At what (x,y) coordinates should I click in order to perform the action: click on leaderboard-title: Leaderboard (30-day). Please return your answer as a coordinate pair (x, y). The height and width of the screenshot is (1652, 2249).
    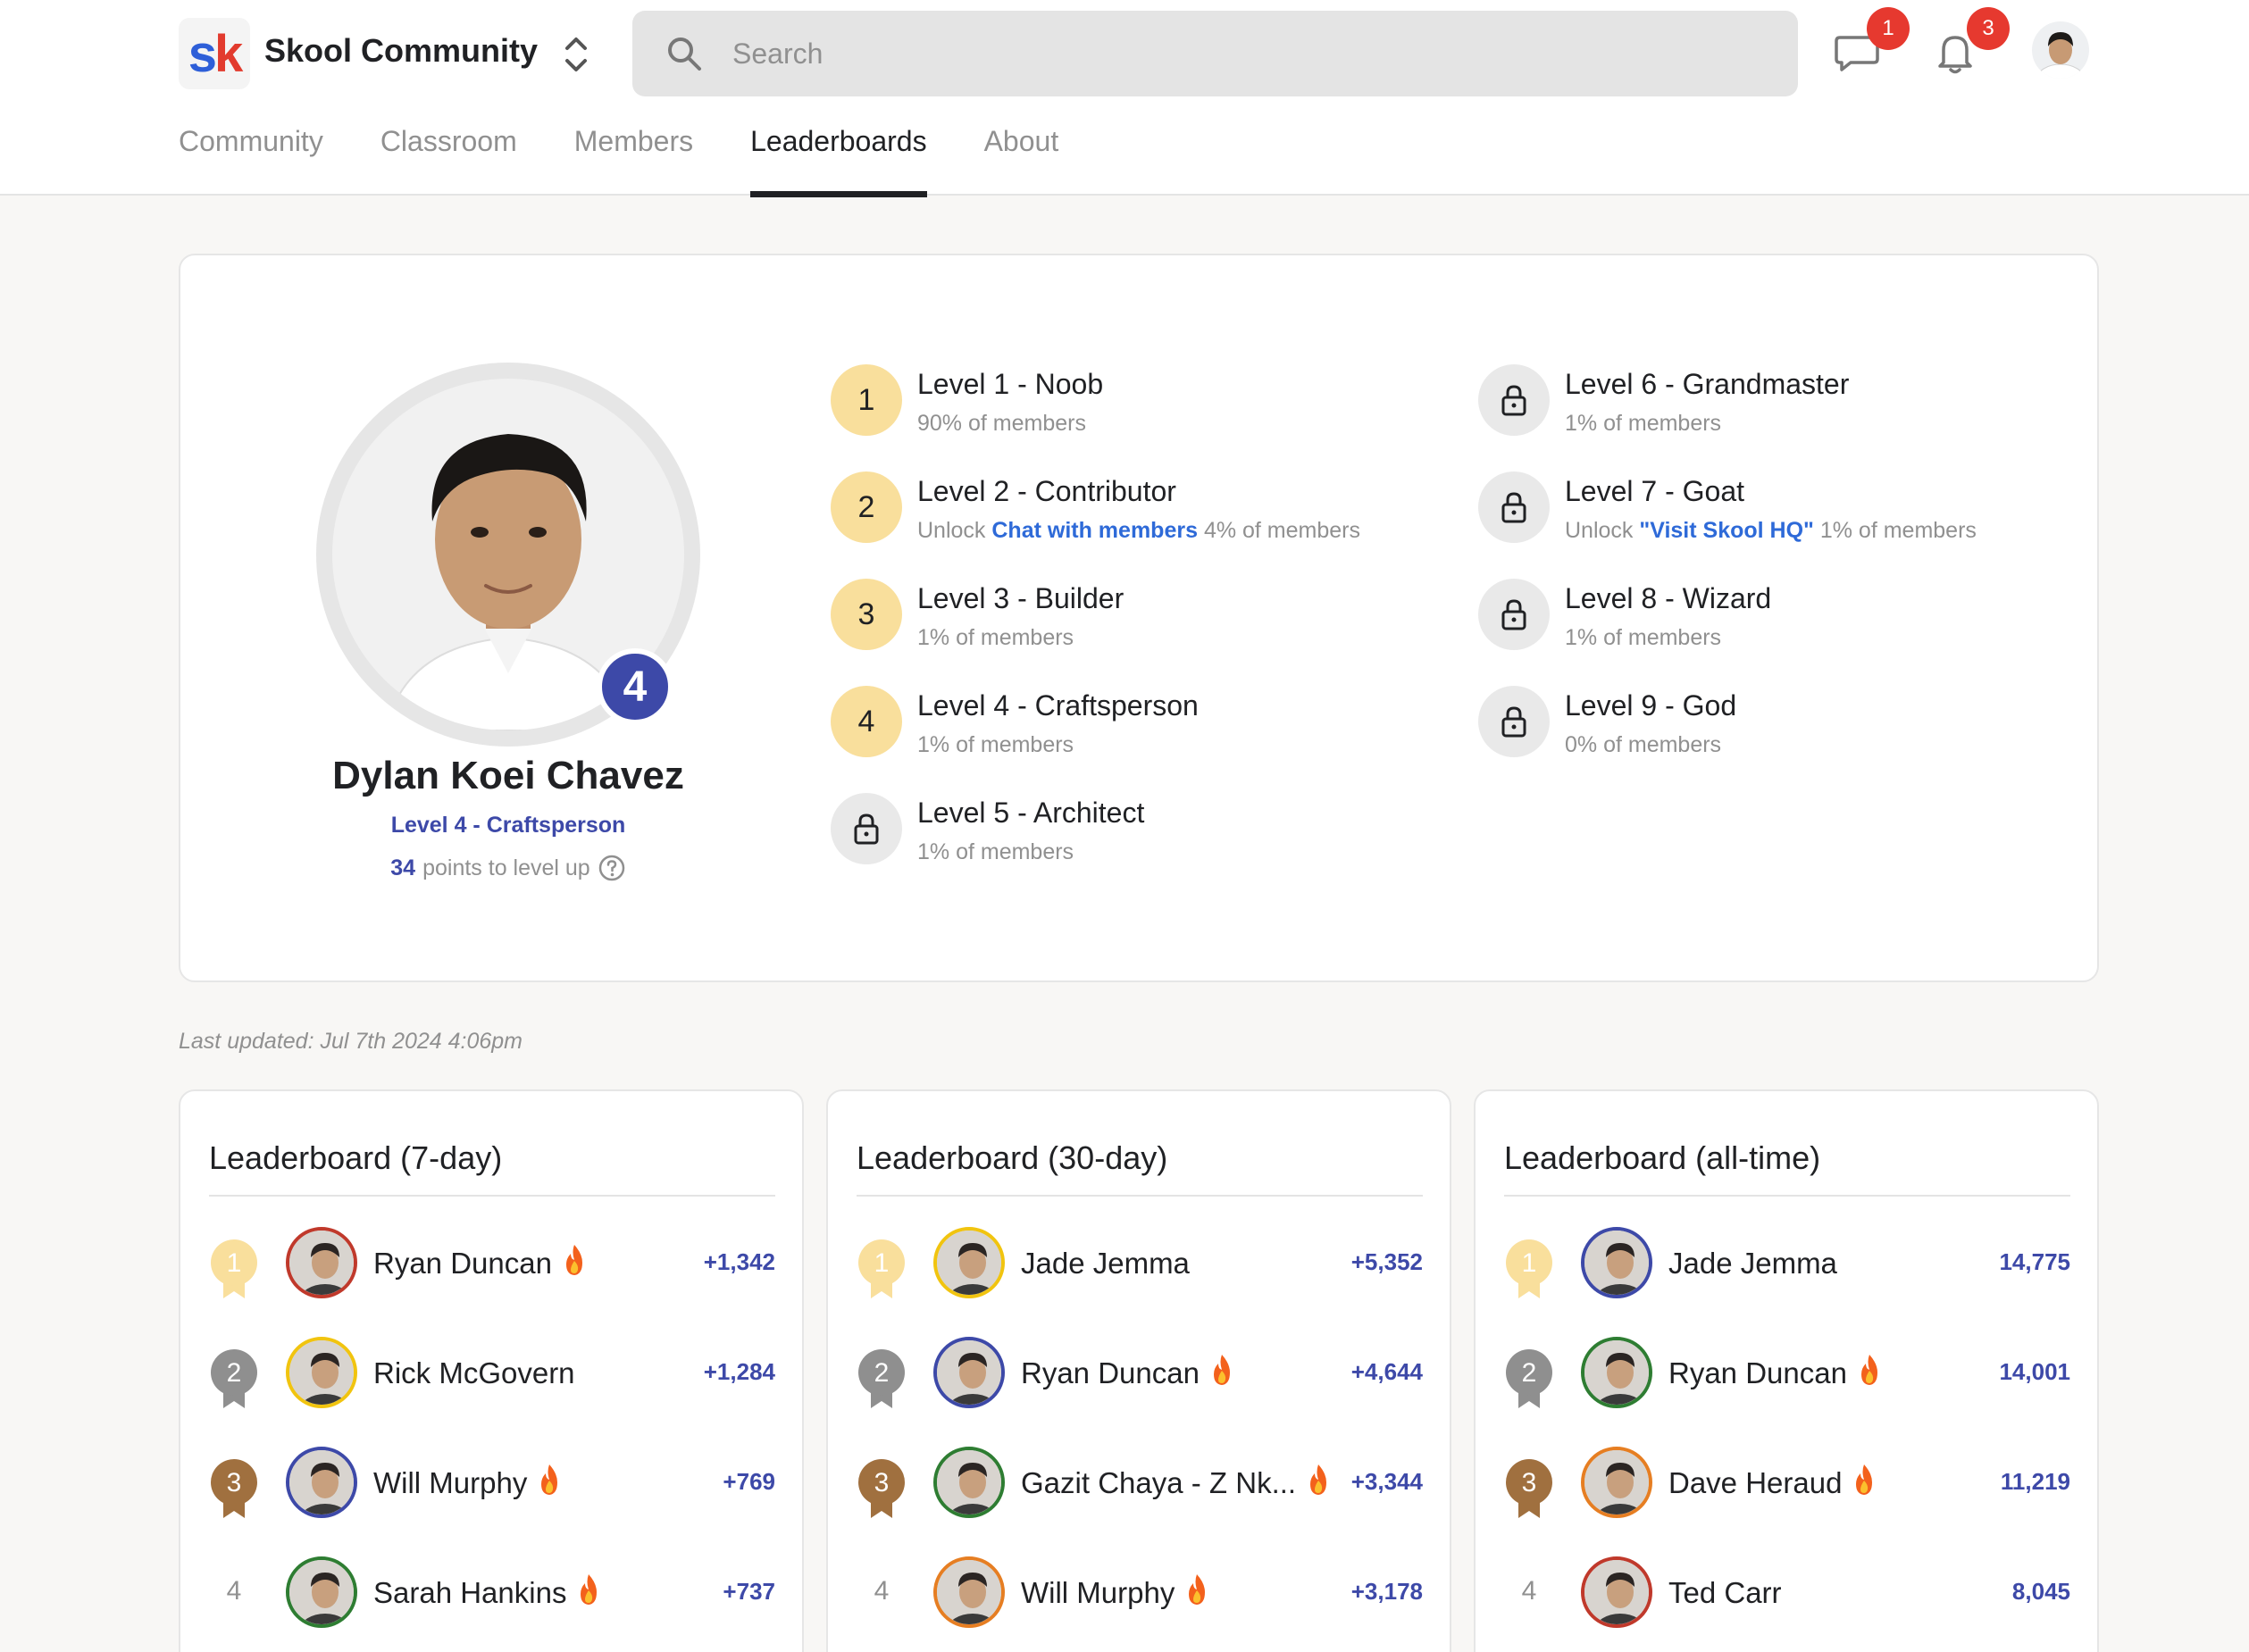
    Looking at the image, I should click on (1012, 1157).